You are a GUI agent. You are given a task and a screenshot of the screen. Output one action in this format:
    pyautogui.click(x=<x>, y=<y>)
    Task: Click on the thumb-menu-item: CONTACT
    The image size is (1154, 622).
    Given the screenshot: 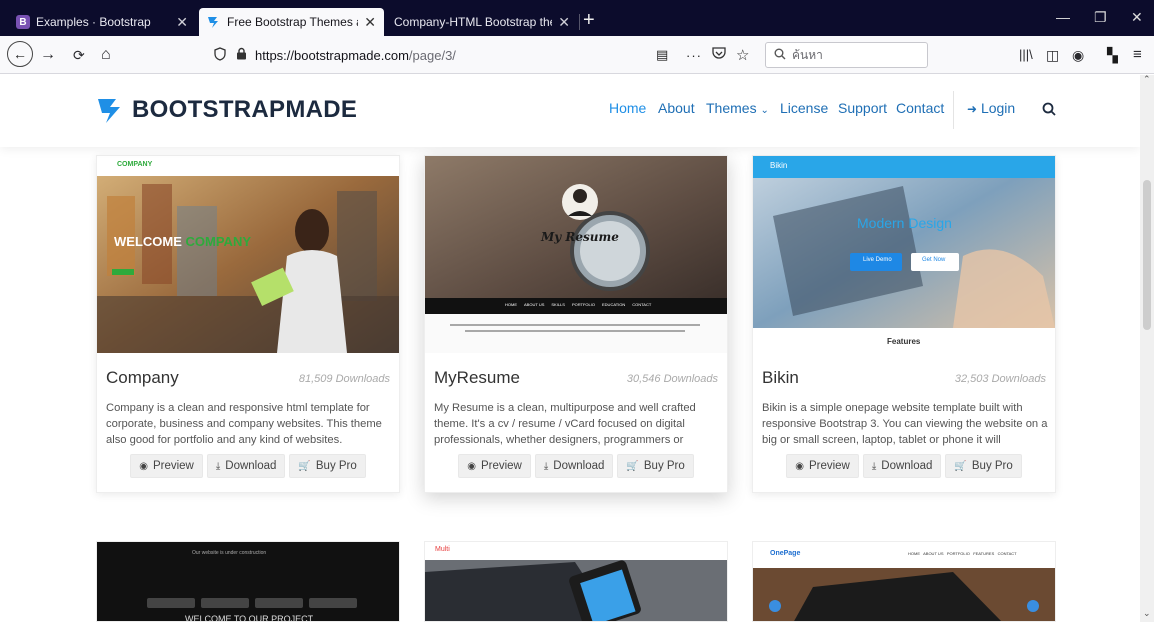 What is the action you would take?
    pyautogui.click(x=642, y=304)
    